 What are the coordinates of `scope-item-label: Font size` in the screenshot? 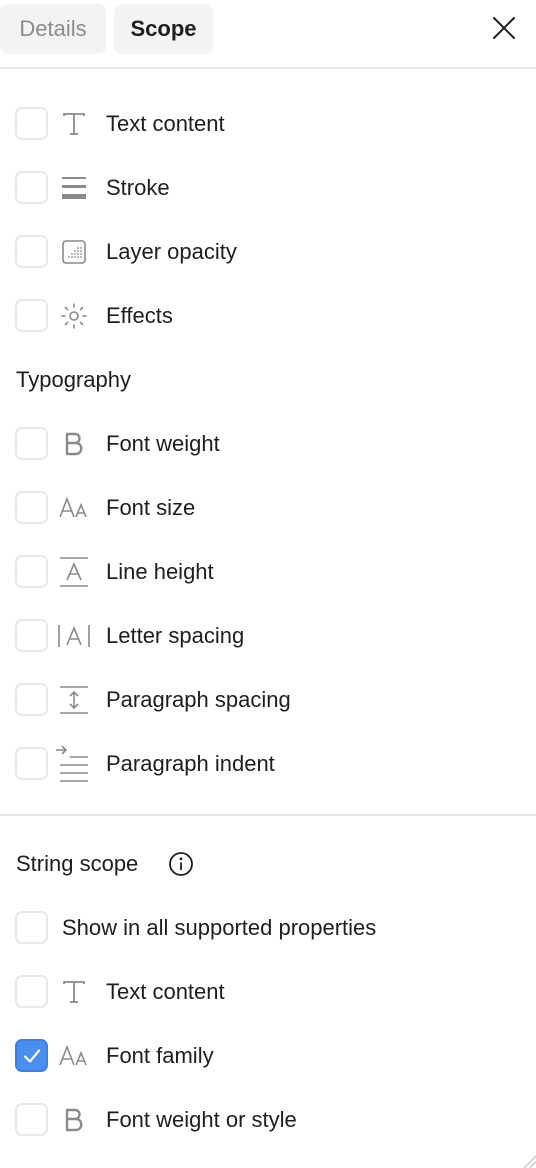 It's located at (151, 507).